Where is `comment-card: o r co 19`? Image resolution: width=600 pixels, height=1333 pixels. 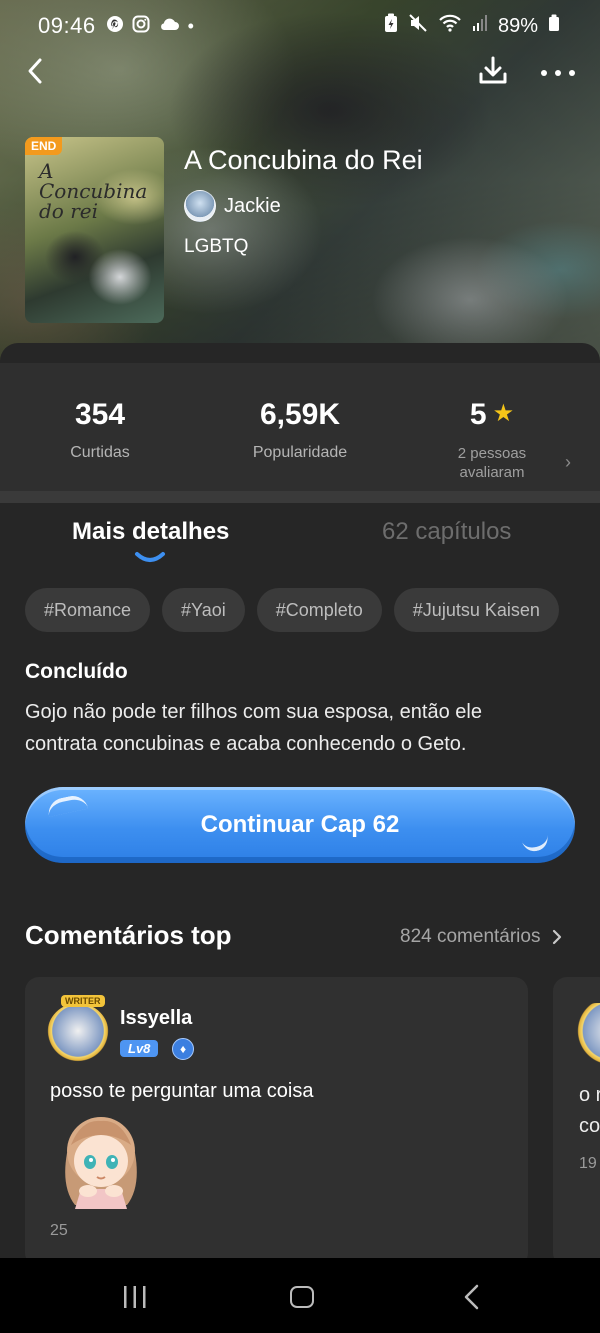
comment-card: o r co 19 is located at coordinates (576, 1122).